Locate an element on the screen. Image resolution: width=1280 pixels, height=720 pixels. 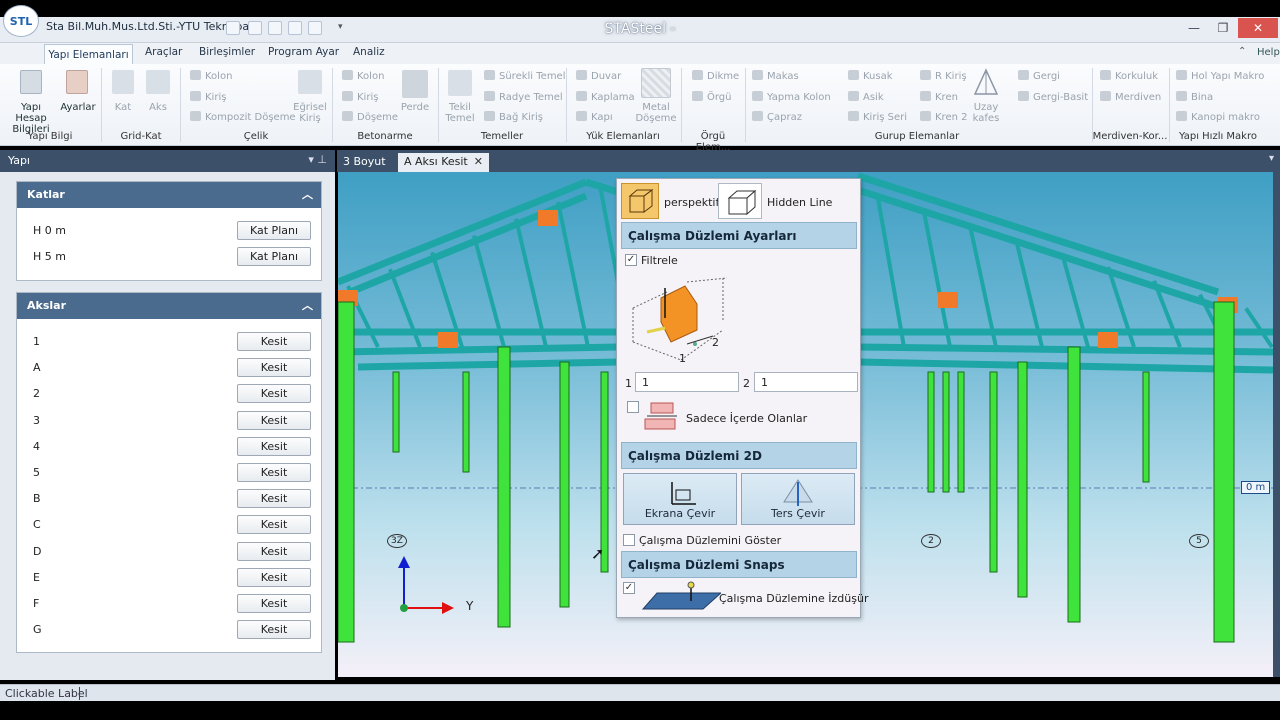
show-plane-checkbox is located at coordinates (629, 540).